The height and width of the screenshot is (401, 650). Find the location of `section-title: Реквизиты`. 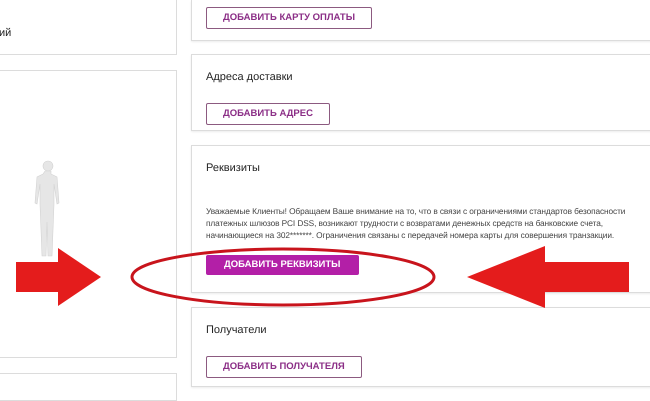

section-title: Реквизиты is located at coordinates (233, 168).